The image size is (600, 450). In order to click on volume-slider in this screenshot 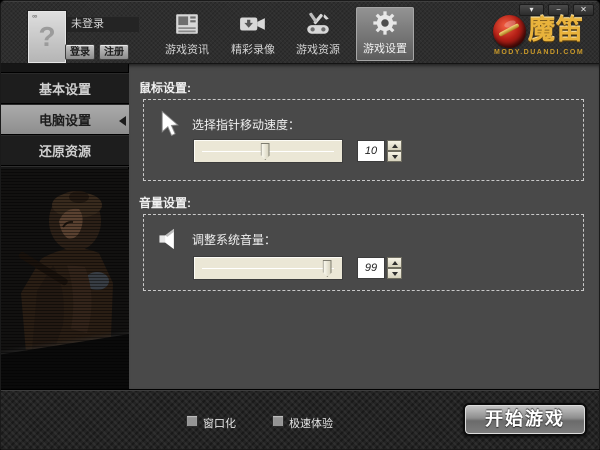, I will do `click(268, 268)`.